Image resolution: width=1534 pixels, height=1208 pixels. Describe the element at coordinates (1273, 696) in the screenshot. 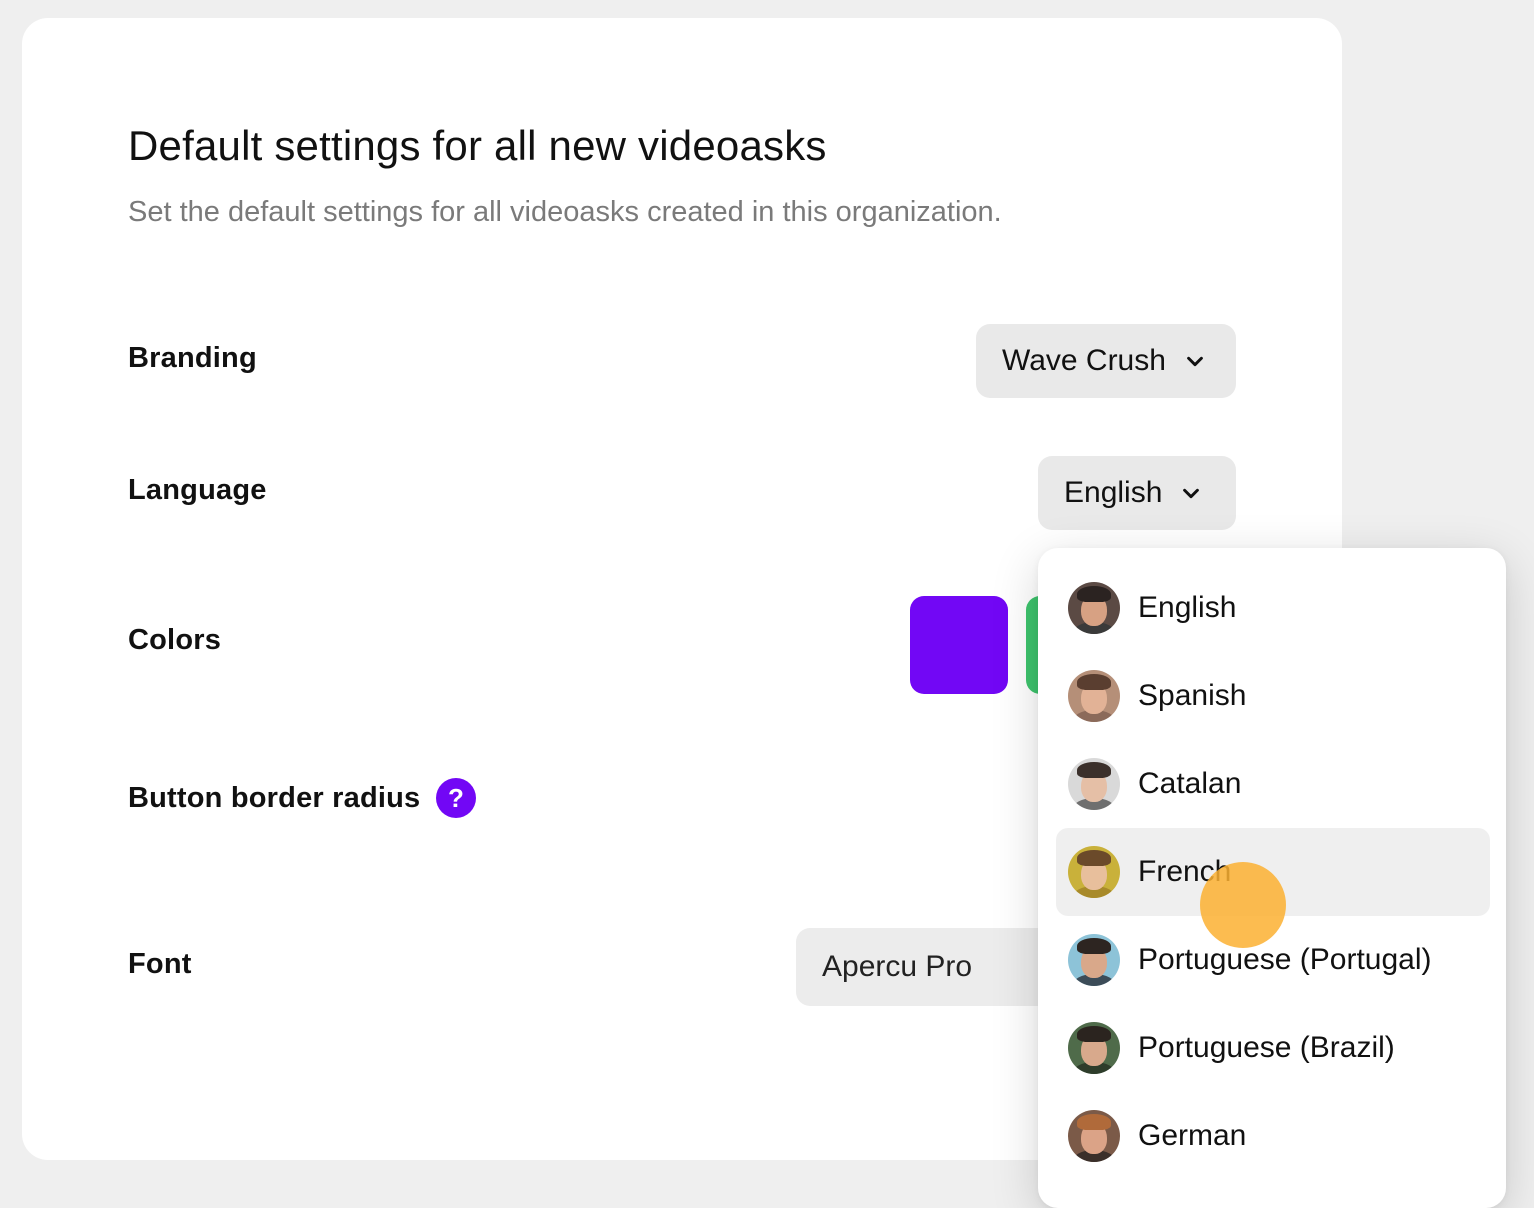

I see `language-option-spanish: Spanish` at that location.